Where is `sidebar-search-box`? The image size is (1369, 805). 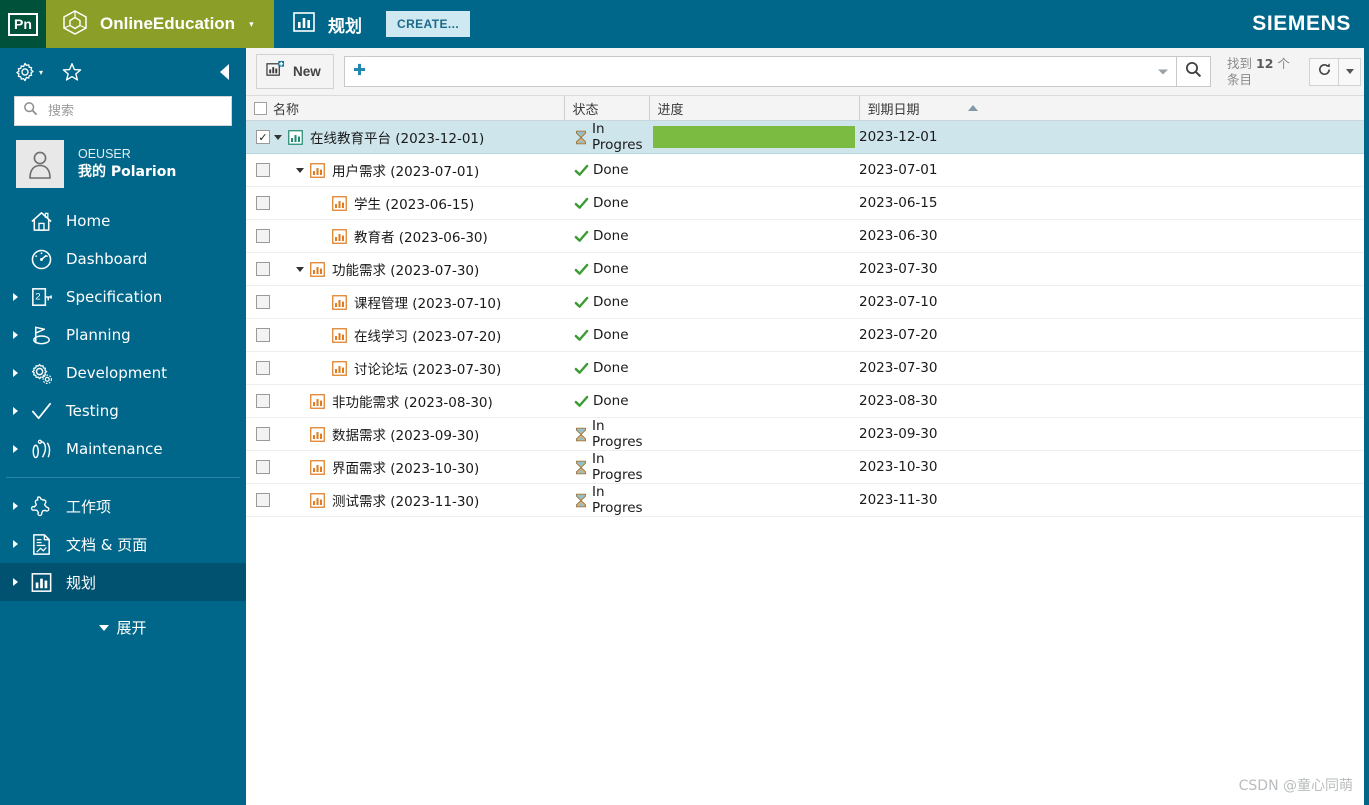 sidebar-search-box is located at coordinates (123, 111).